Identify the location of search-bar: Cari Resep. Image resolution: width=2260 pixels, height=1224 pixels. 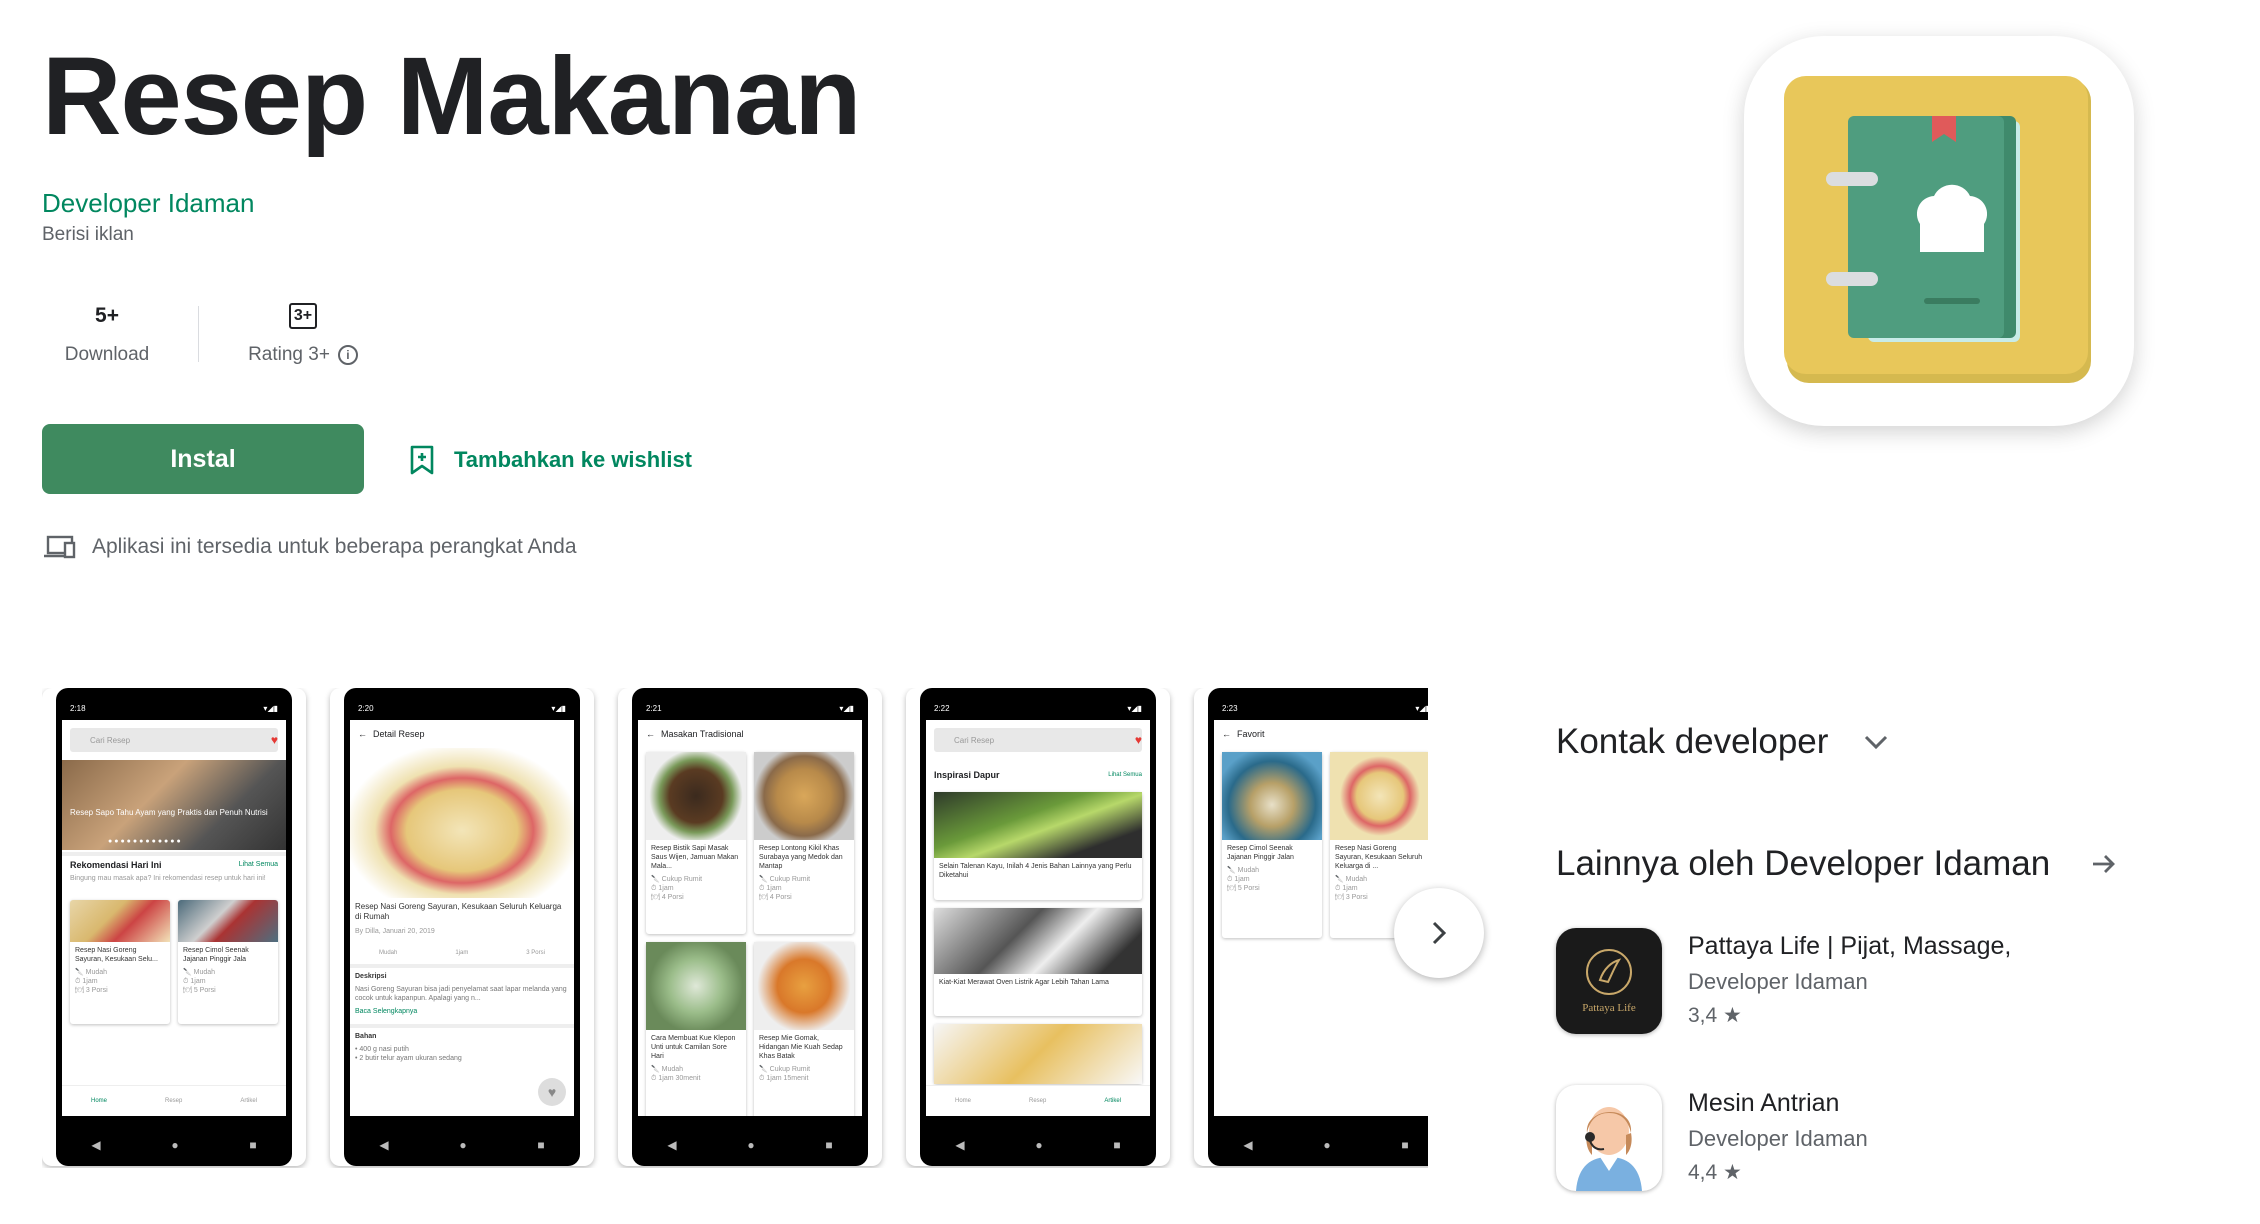
(174, 740).